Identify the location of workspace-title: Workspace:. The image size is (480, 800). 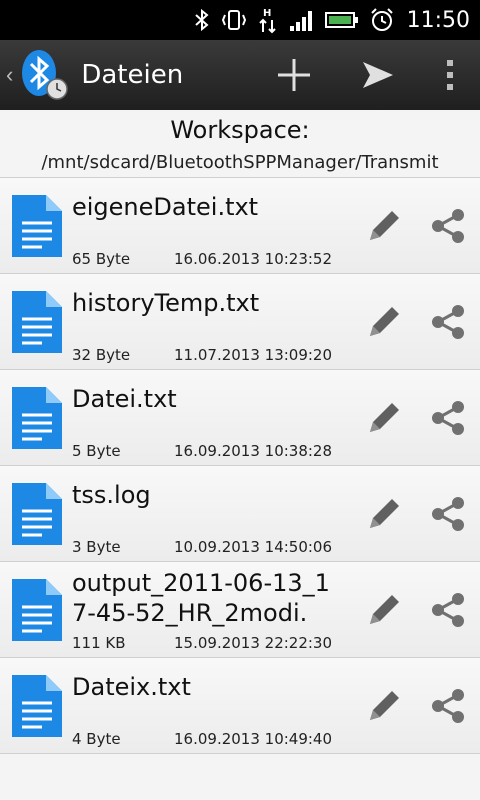
(240, 130).